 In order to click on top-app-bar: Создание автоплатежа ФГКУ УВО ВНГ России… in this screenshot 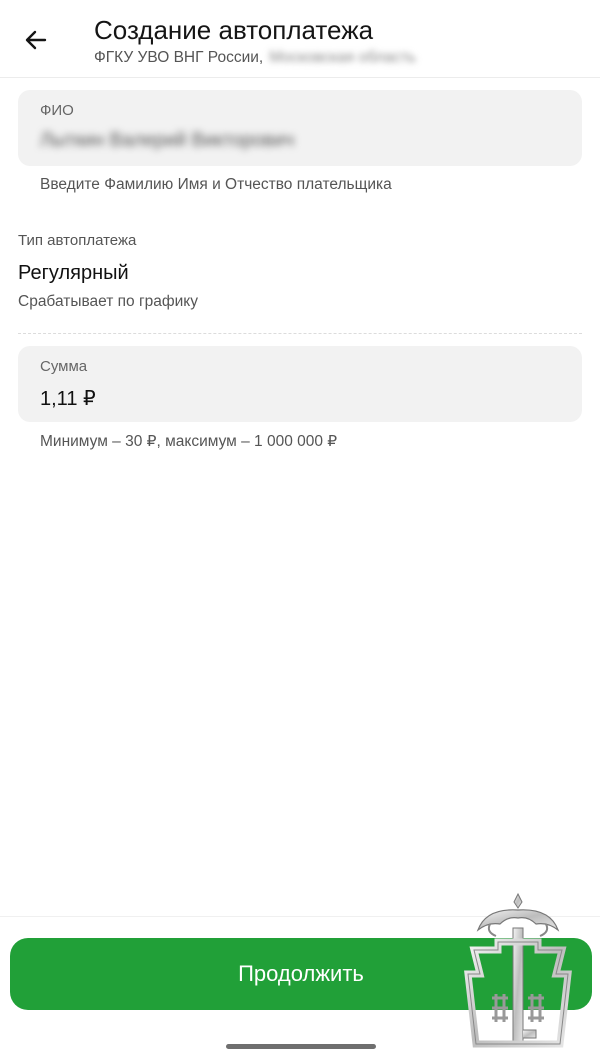, I will do `click(300, 39)`.